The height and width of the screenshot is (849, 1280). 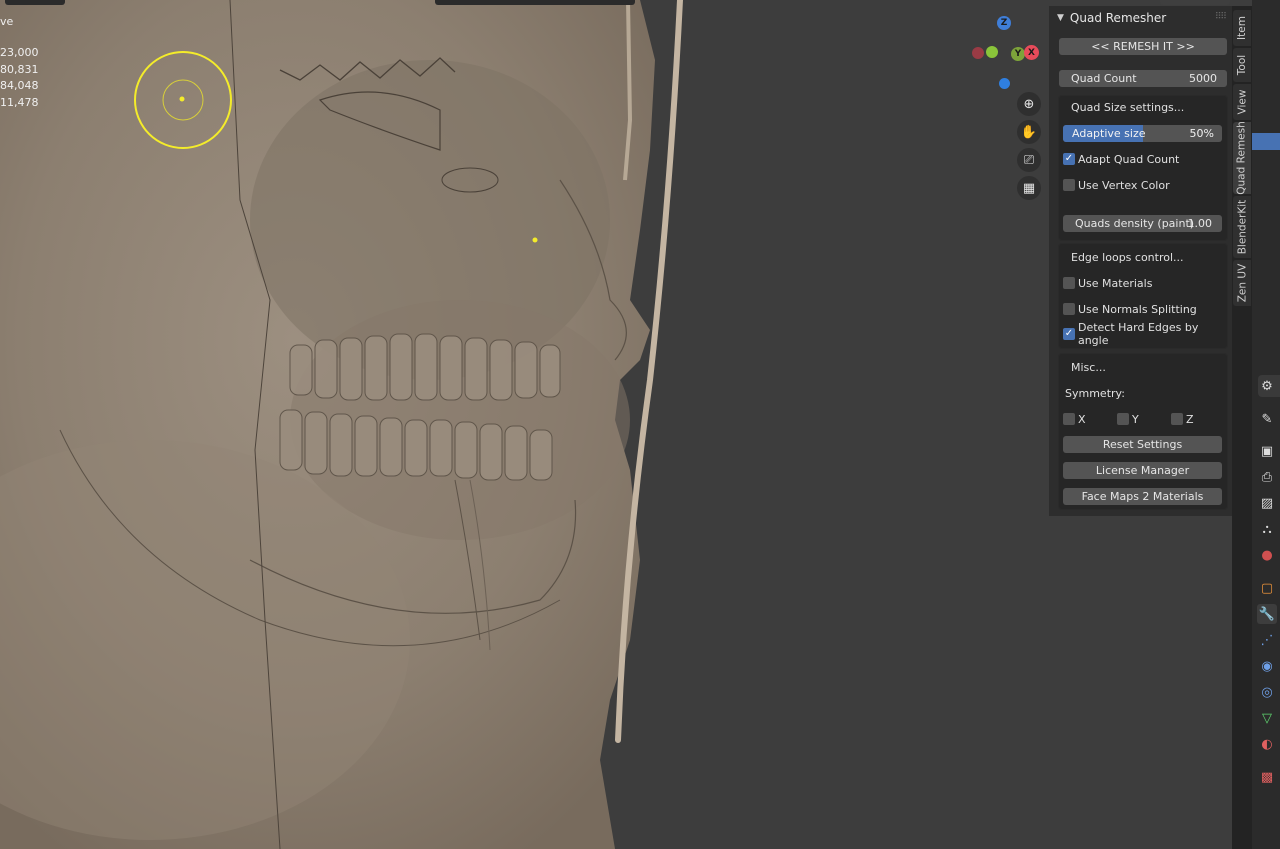 I want to click on gizmo-y-axis-neg, so click(x=992, y=52).